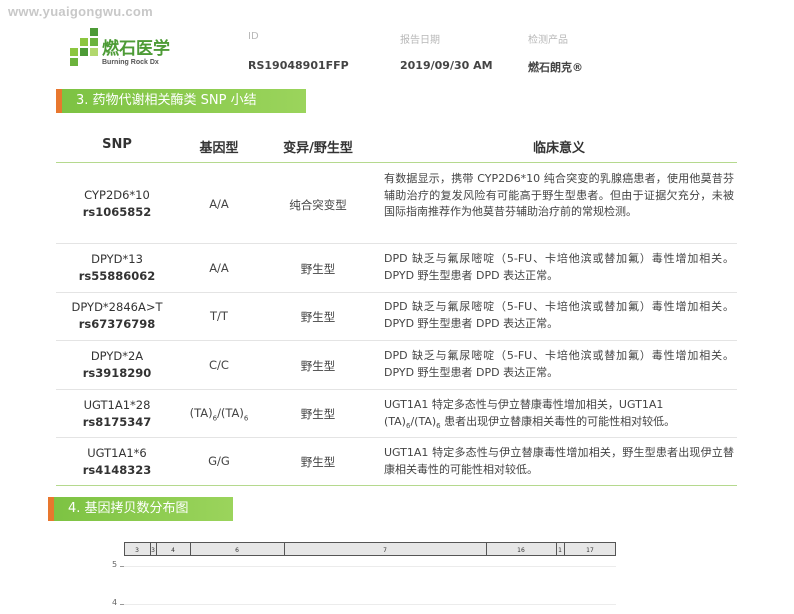 The height and width of the screenshot is (614, 794). Describe the element at coordinates (115, 602) in the screenshot. I see `y-tick-label: 4` at that location.